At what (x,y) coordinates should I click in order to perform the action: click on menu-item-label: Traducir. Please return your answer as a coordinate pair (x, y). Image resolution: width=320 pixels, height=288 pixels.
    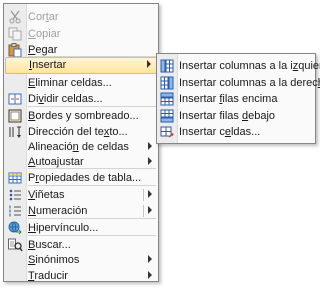
    Looking at the image, I should click on (48, 276).